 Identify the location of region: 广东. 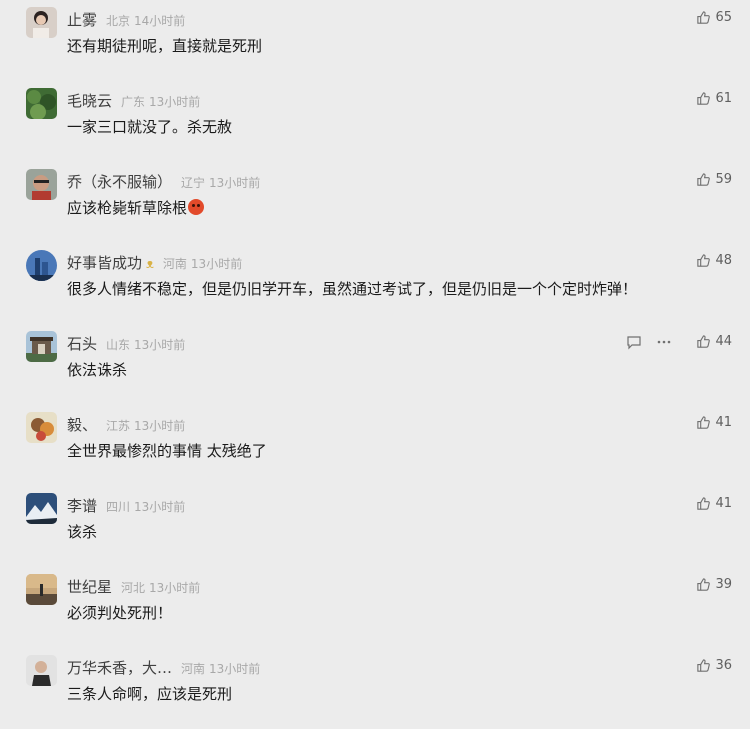
(133, 102).